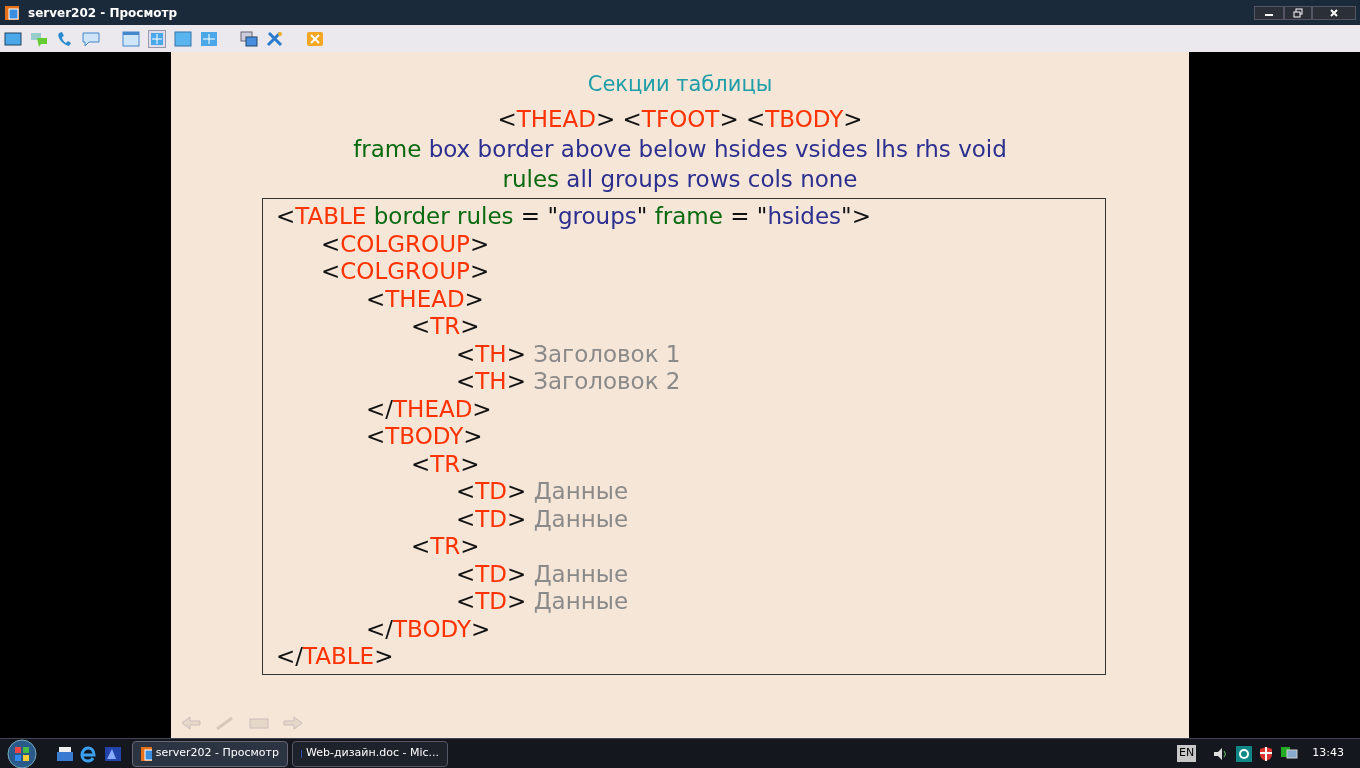 The width and height of the screenshot is (1360, 768). Describe the element at coordinates (428, 629) in the screenshot. I see `code-line: </TBODY>` at that location.